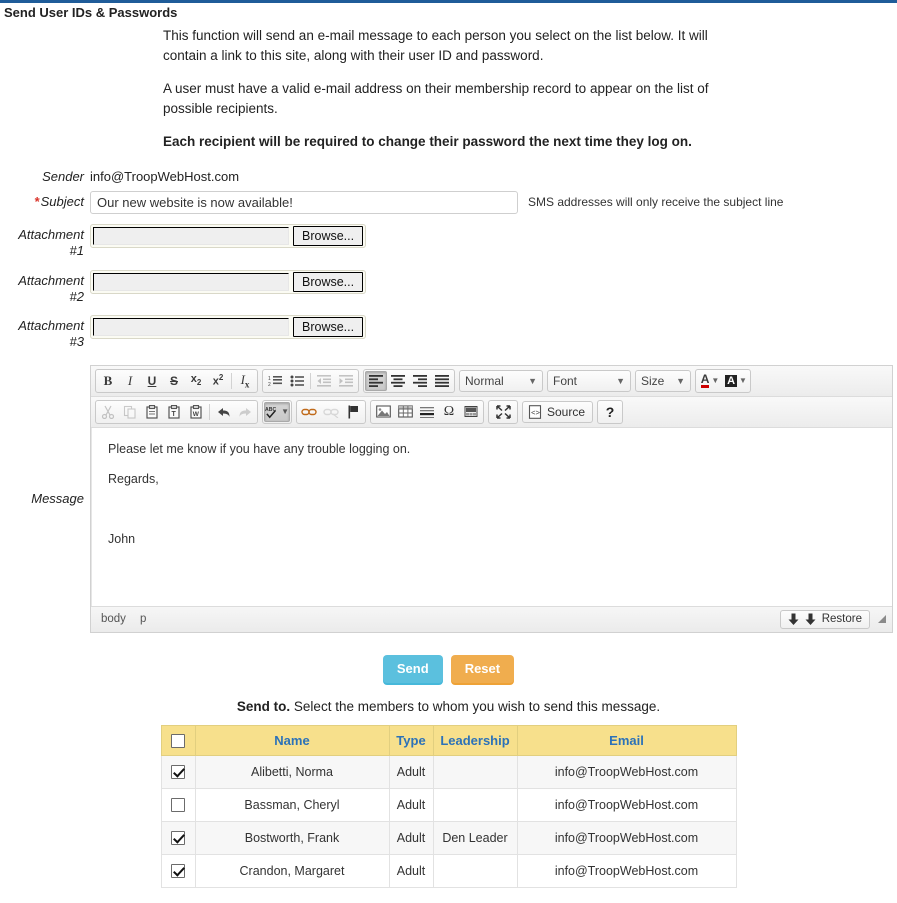 This screenshot has width=897, height=903. I want to click on numbered-list-icon: 12, so click(275, 381).